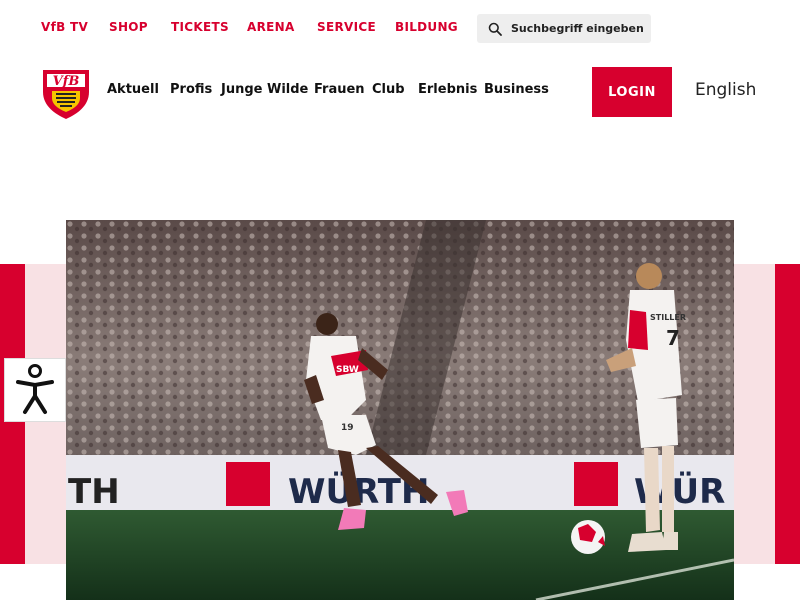 The height and width of the screenshot is (600, 800). I want to click on vfb-logo: VfB, so click(66, 94).